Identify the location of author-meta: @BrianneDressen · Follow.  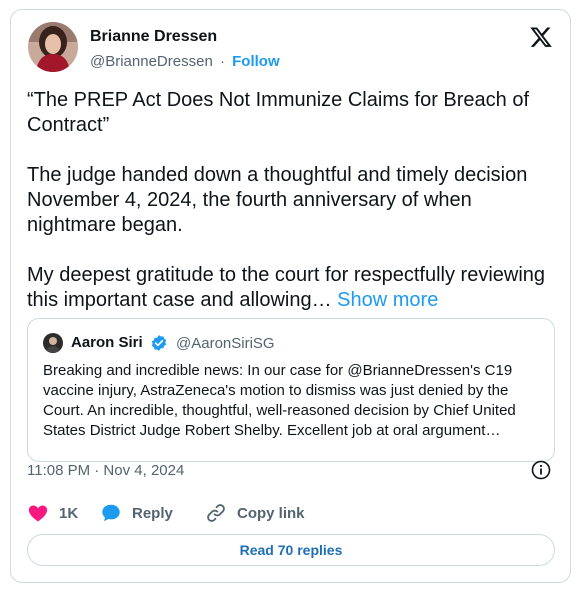
(185, 61).